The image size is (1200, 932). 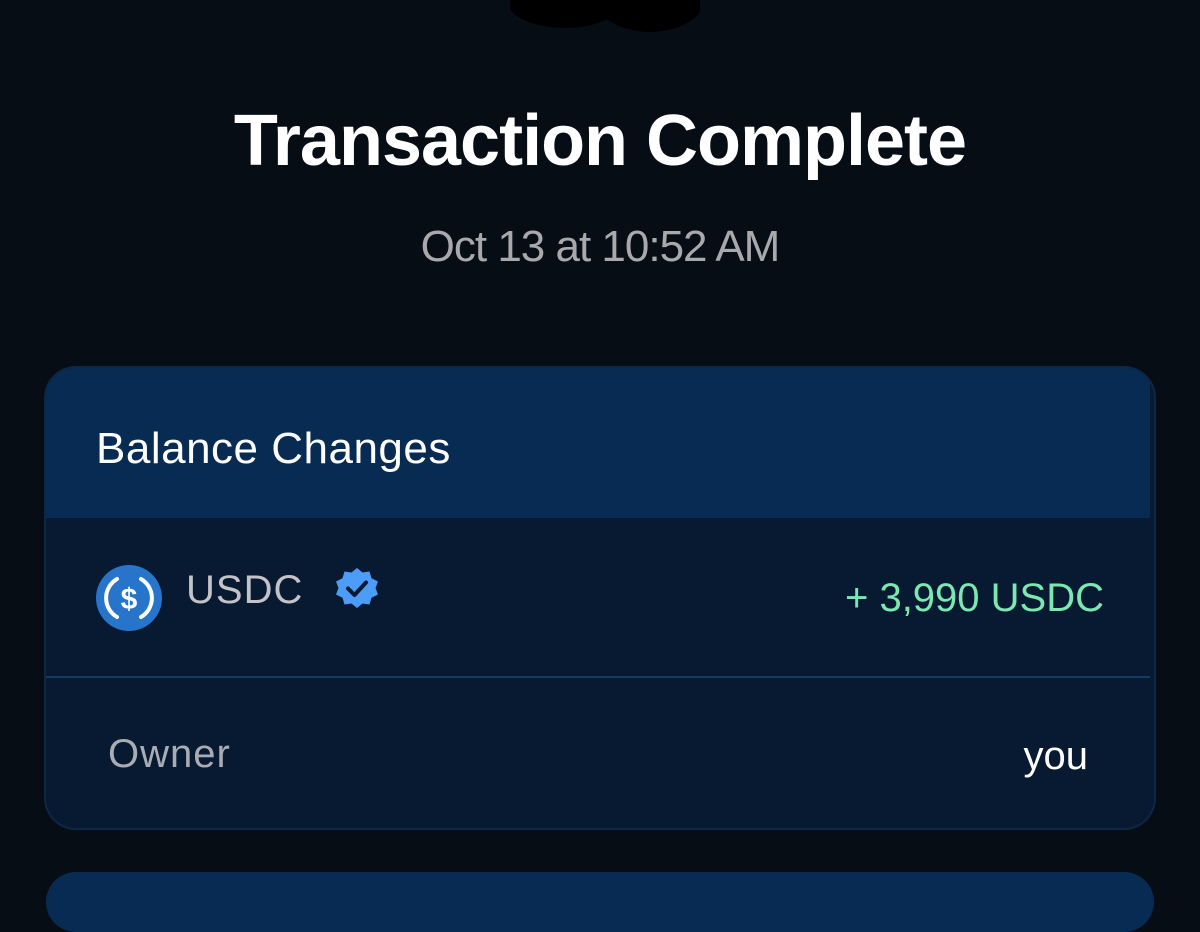 I want to click on transaction-timestamp: Oct 13 at 10:52 AM, so click(x=600, y=246).